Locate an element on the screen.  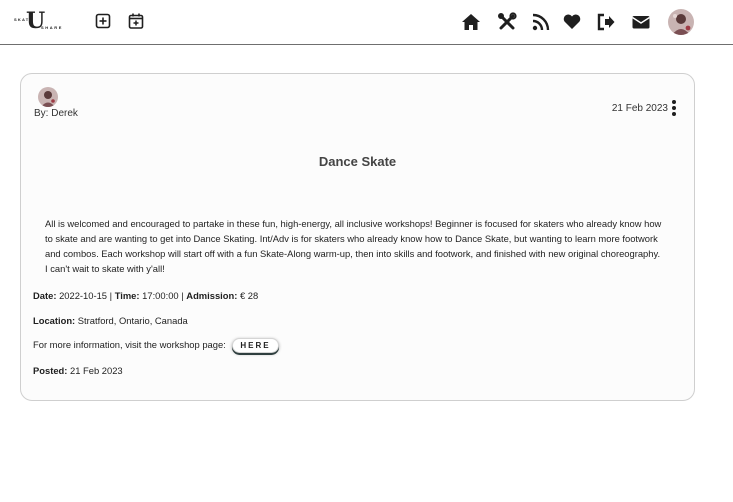
posted-row: Posted: 21 Feb 2023 is located at coordinates (78, 370).